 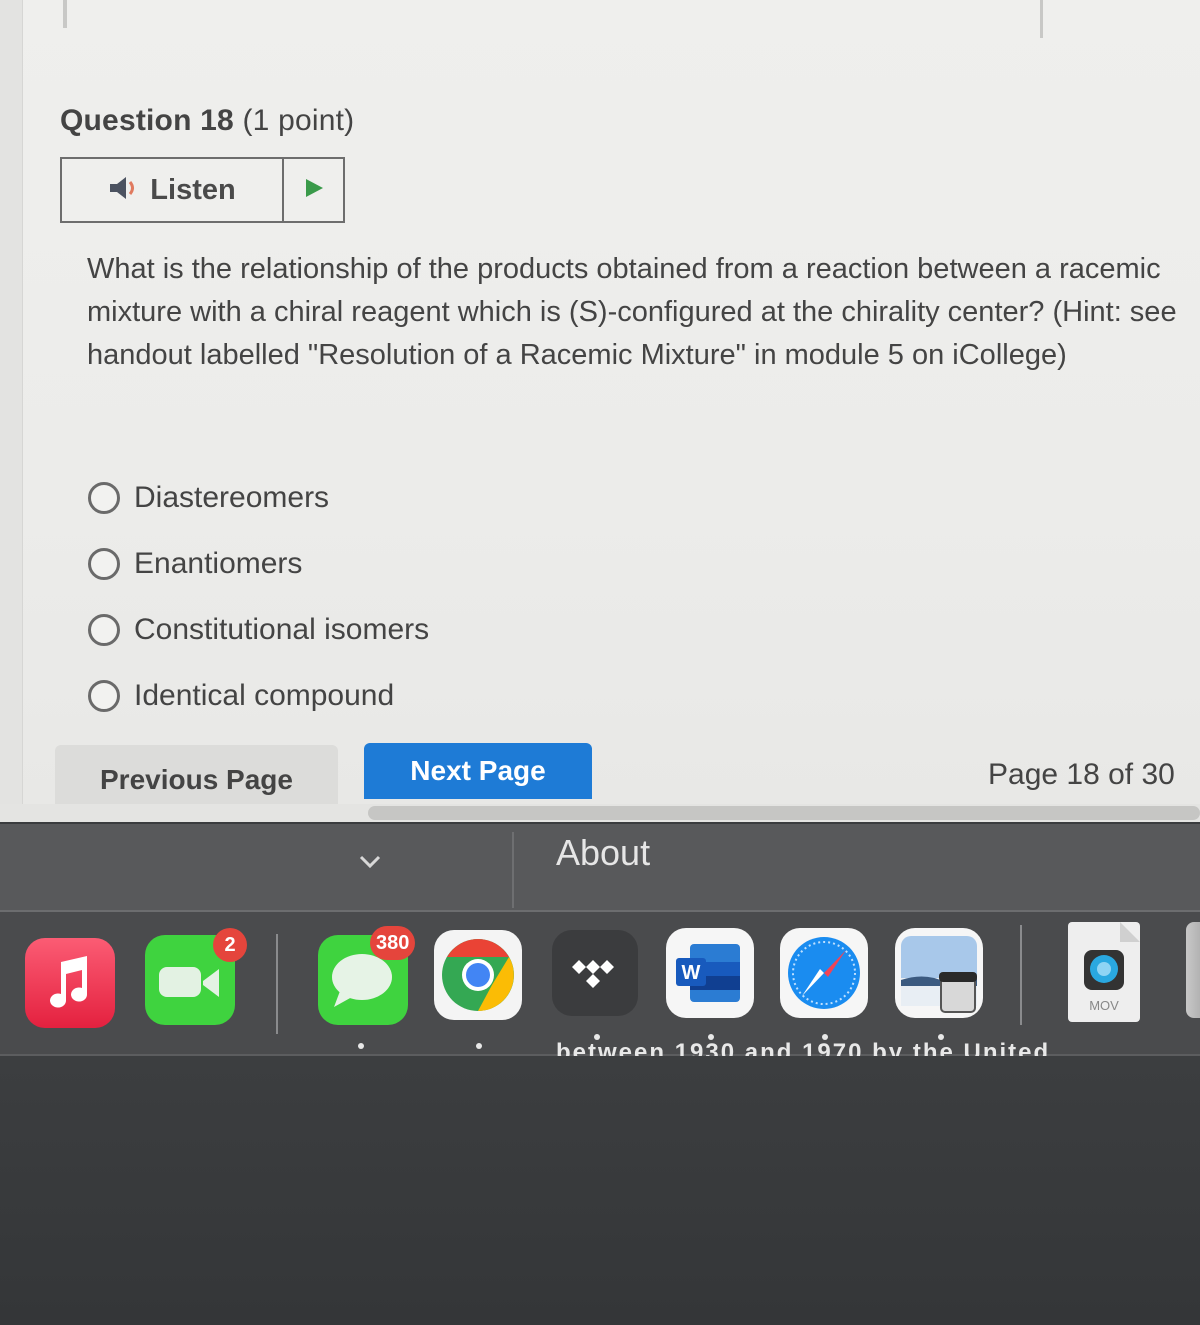 I want to click on about-label: About, so click(x=603, y=853).